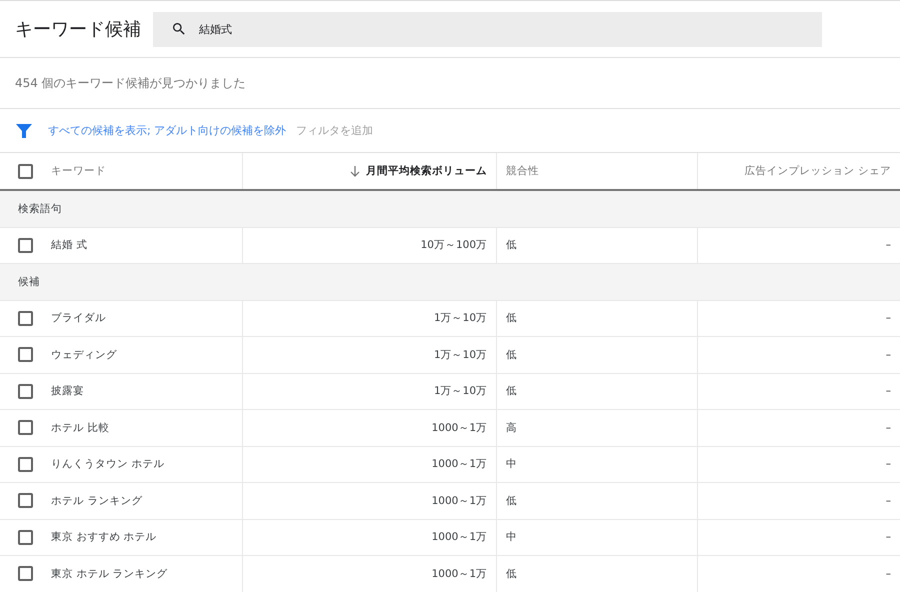 The height and width of the screenshot is (592, 900). What do you see at coordinates (450, 209) in the screenshot?
I see `group-header: 検索語句` at bounding box center [450, 209].